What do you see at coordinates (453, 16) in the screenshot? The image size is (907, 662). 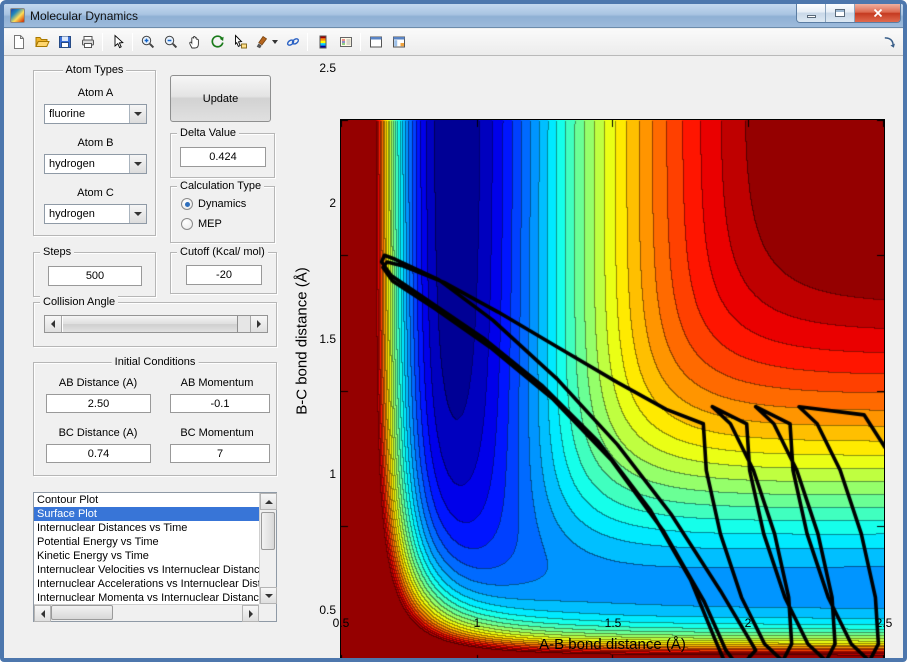 I see `titlebar: Molecular Dynamics` at bounding box center [453, 16].